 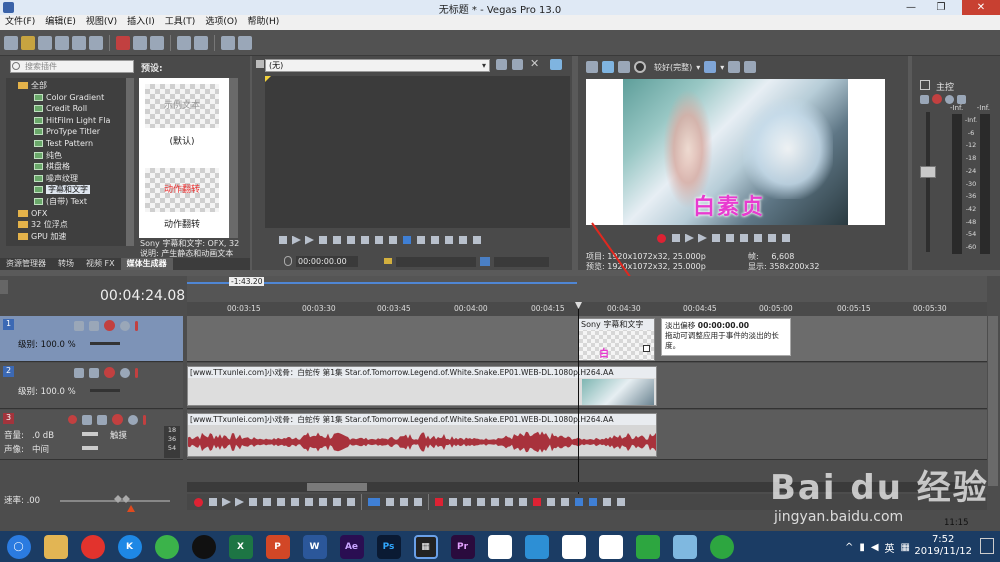 I want to click on close-button: ✕, so click(x=981, y=7).